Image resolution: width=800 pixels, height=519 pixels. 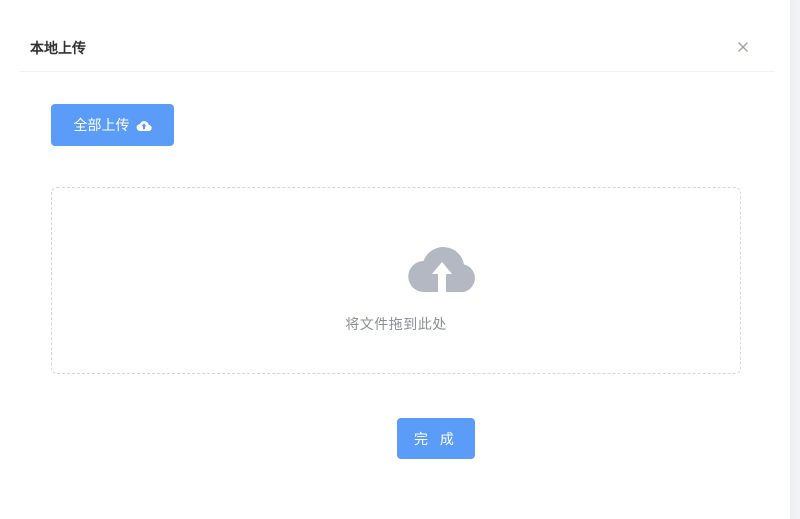 I want to click on dialog-header: 本地上传, so click(x=397, y=48).